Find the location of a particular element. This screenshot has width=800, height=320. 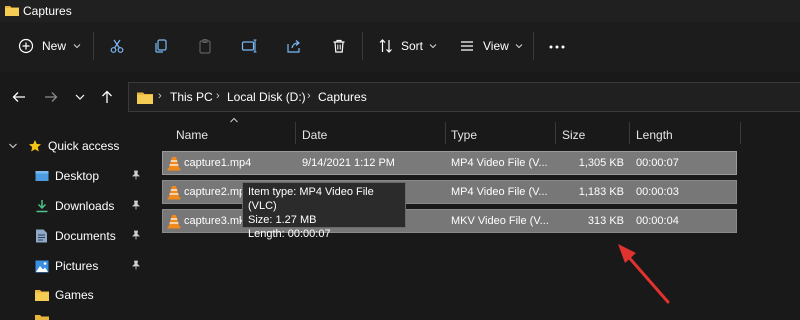

sidebar-label: Documents is located at coordinates (85, 236).